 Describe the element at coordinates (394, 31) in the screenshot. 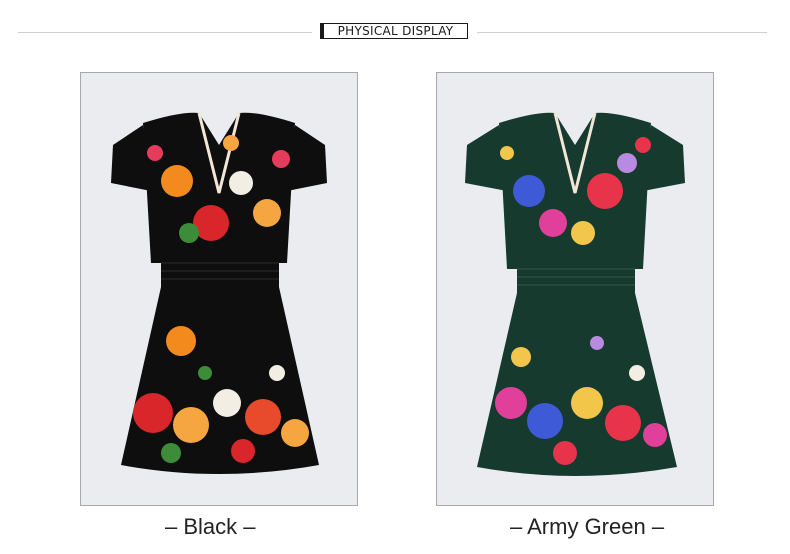

I see `section-heading: PHYSICAL DISPLAY` at that location.